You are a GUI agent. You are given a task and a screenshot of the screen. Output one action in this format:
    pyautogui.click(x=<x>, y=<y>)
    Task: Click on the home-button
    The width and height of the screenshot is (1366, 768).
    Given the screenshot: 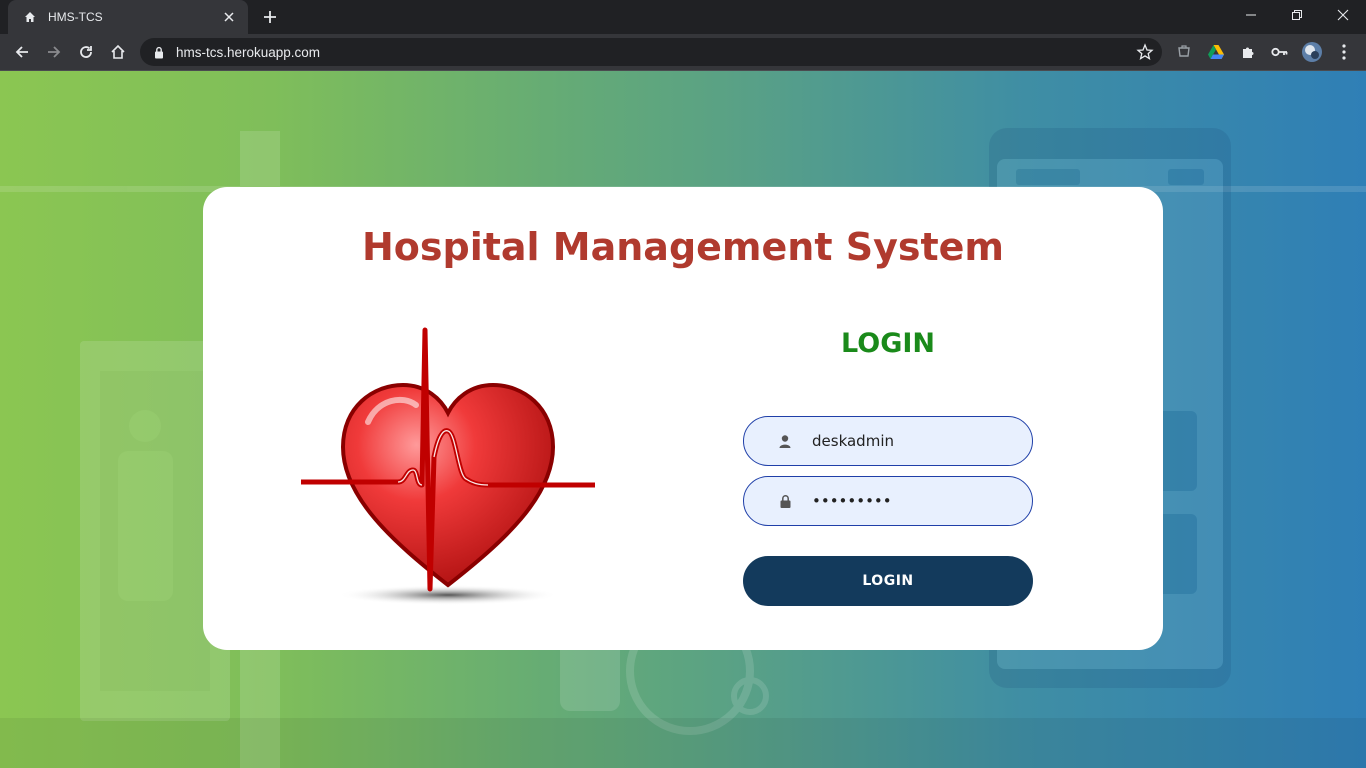 What is the action you would take?
    pyautogui.click(x=118, y=52)
    